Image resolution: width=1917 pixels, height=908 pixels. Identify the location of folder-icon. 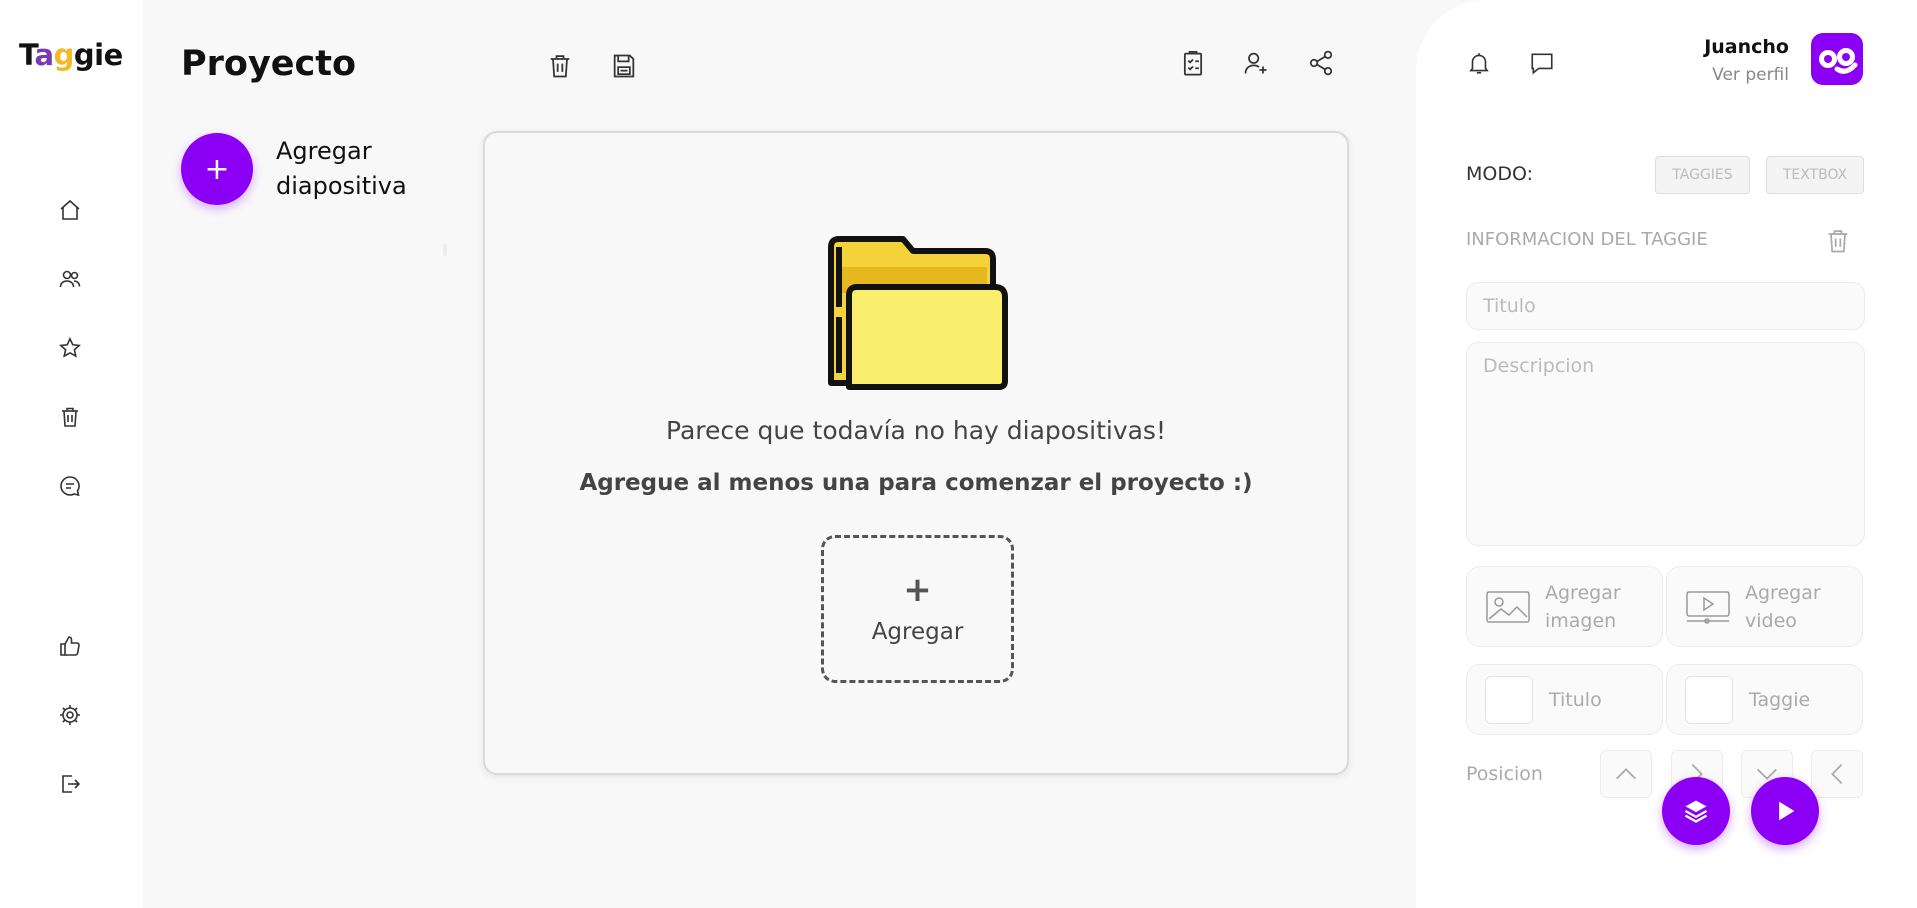
(918, 313).